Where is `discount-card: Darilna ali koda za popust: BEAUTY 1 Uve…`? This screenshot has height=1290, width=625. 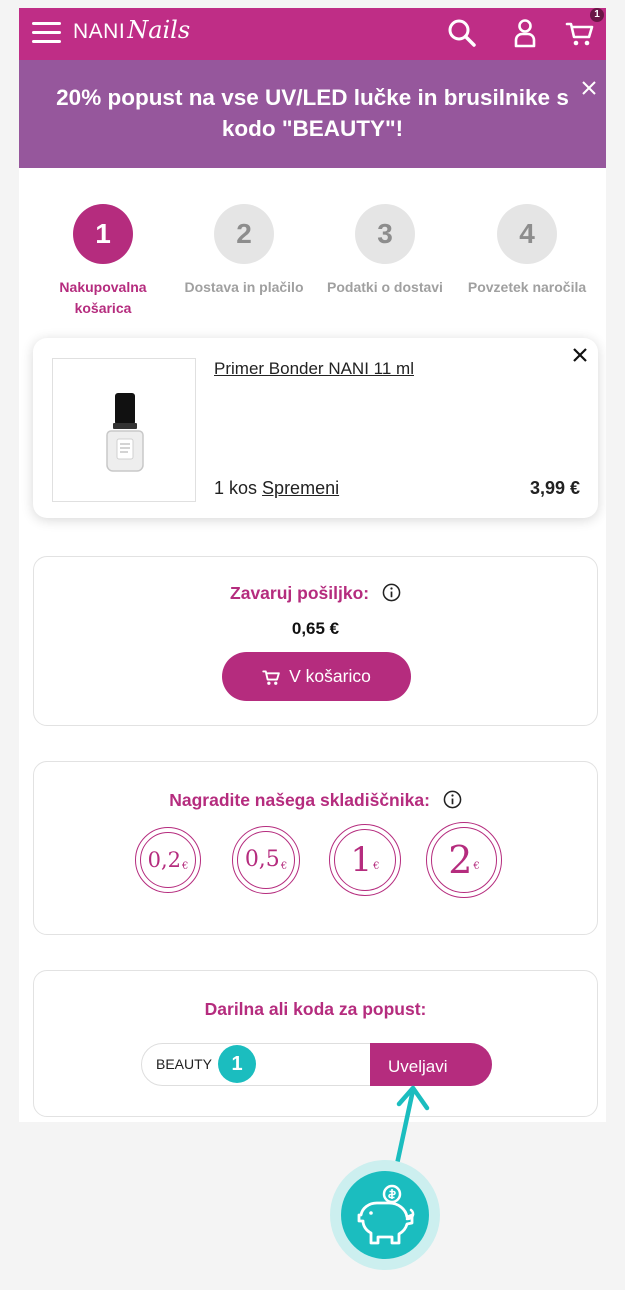 discount-card: Darilna ali koda za popust: BEAUTY 1 Uve… is located at coordinates (315, 1043).